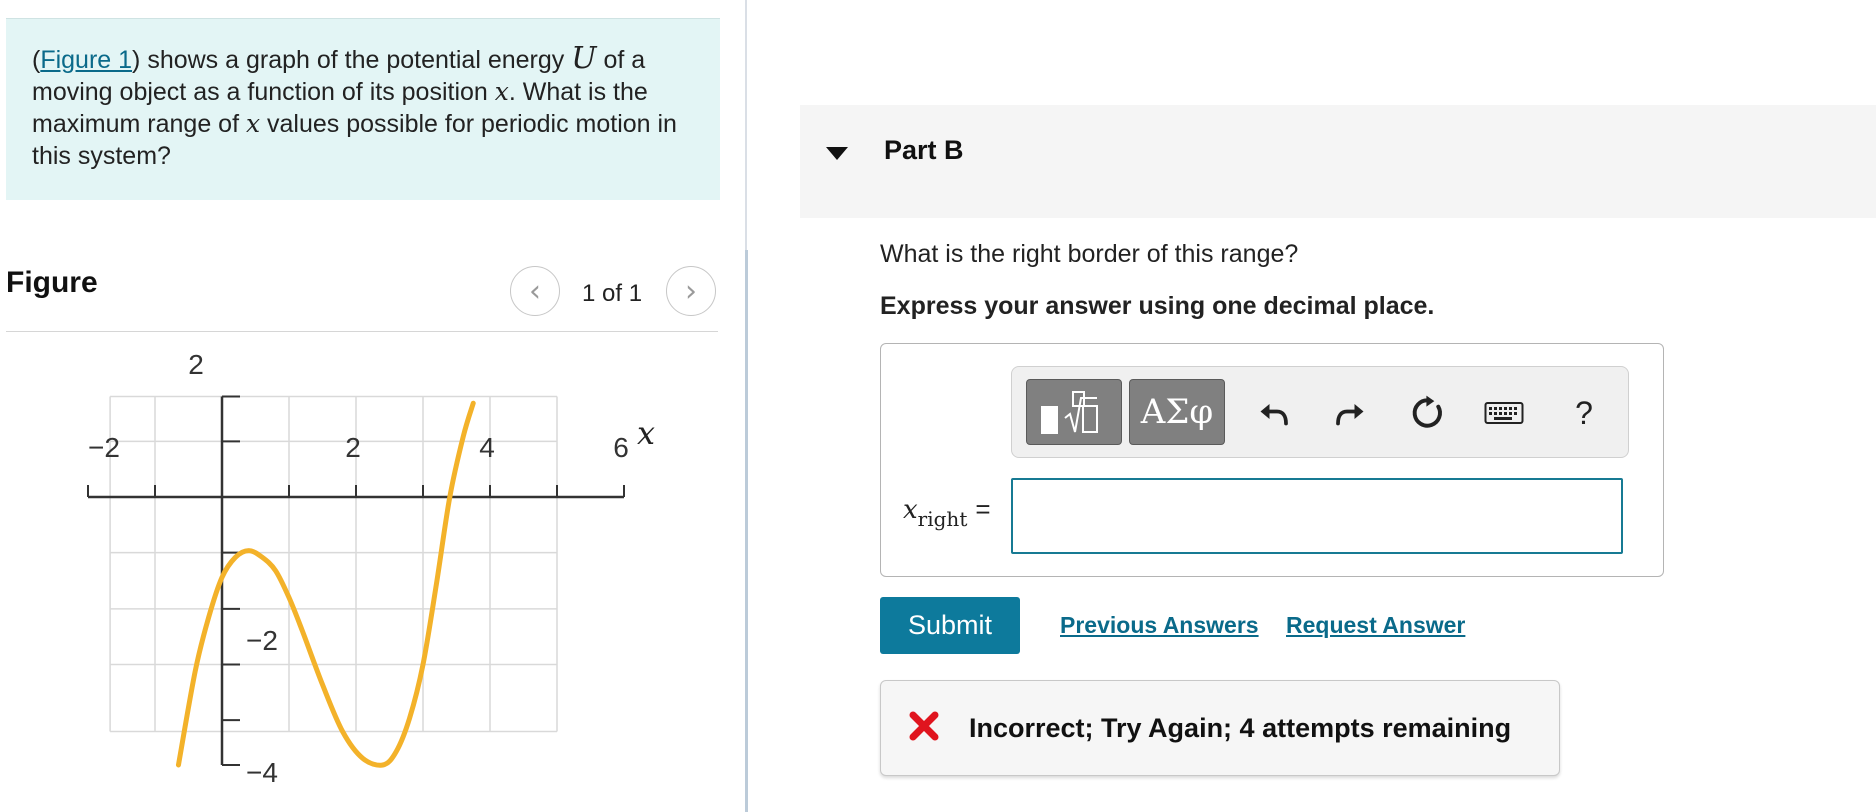 The image size is (1876, 812). I want to click on submit-button: Submit, so click(950, 625).